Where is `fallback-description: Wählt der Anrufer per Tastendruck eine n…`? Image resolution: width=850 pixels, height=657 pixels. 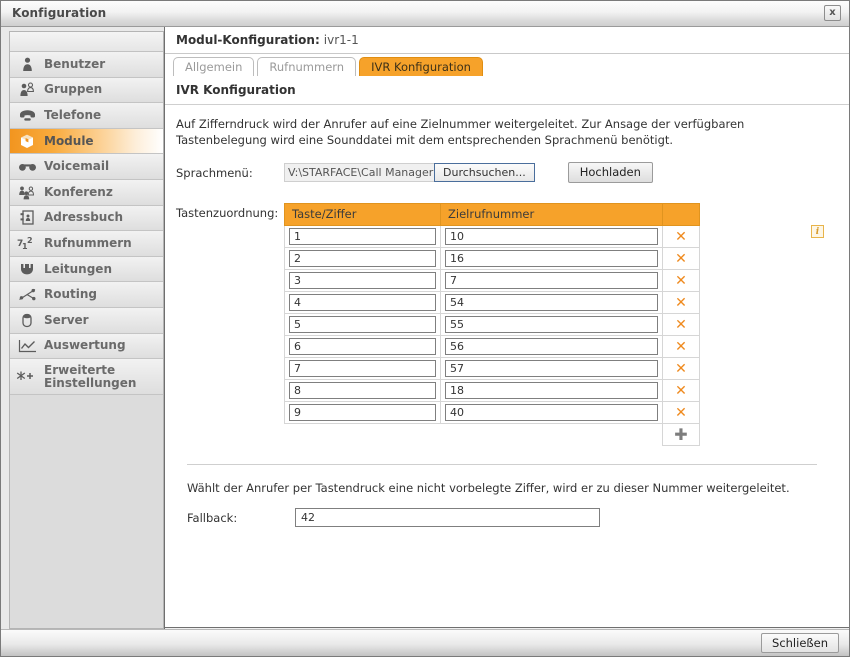 fallback-description: Wählt der Anrufer per Tastendruck eine n… is located at coordinates (488, 488).